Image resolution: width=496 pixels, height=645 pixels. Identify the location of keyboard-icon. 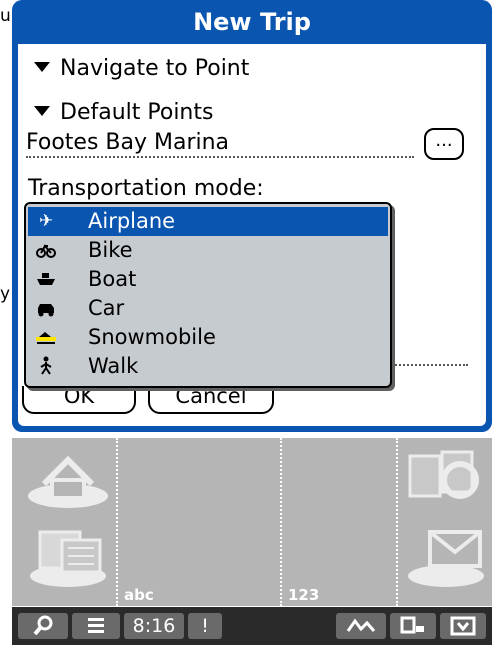
(413, 626).